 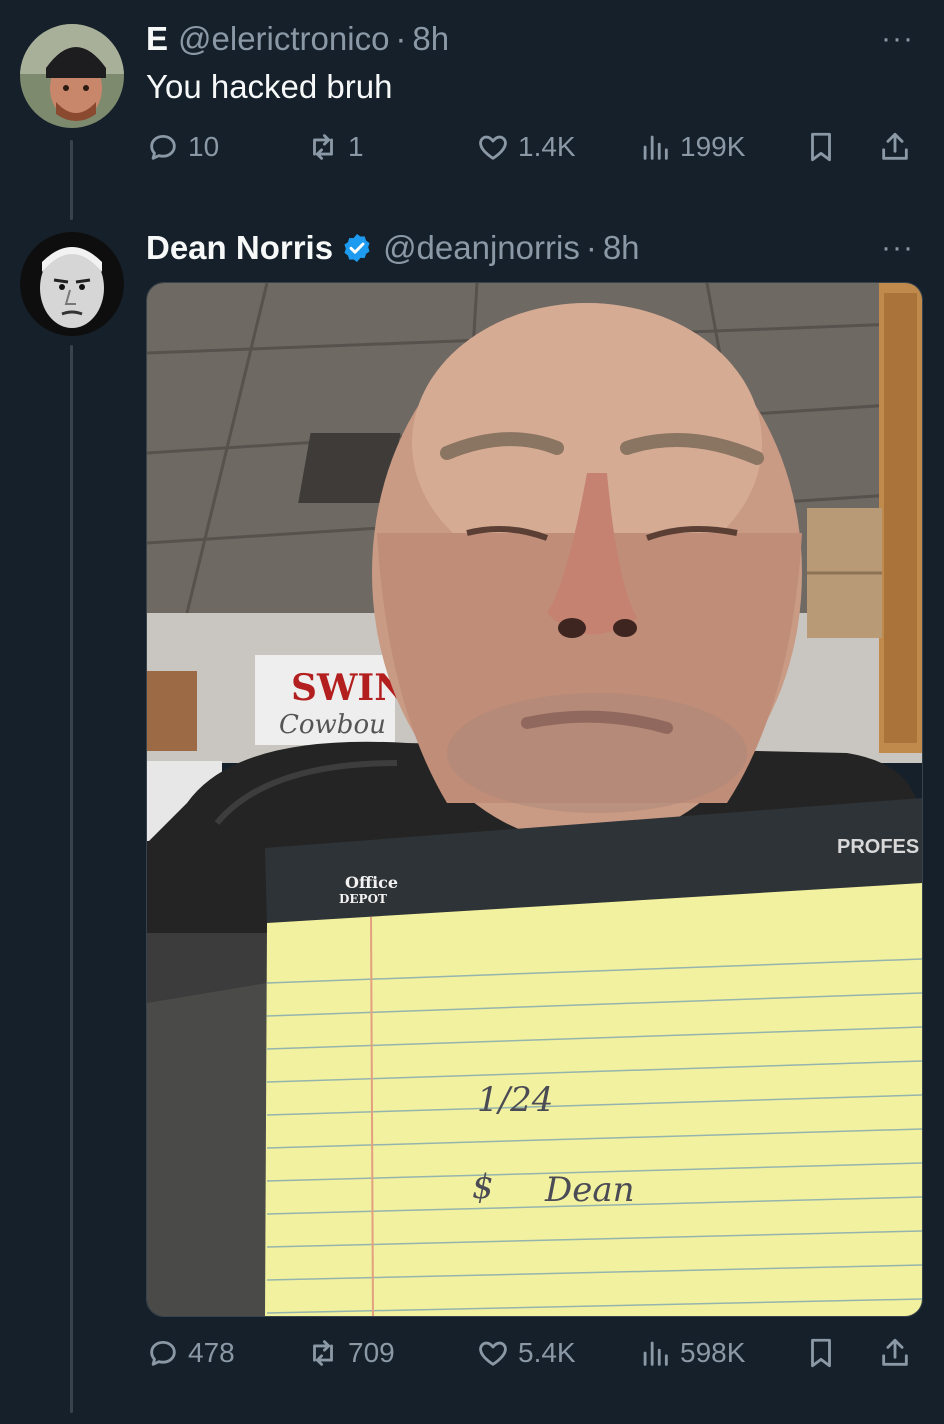 I want to click on pad-brand-line2: DEPOT, so click(x=363, y=899).